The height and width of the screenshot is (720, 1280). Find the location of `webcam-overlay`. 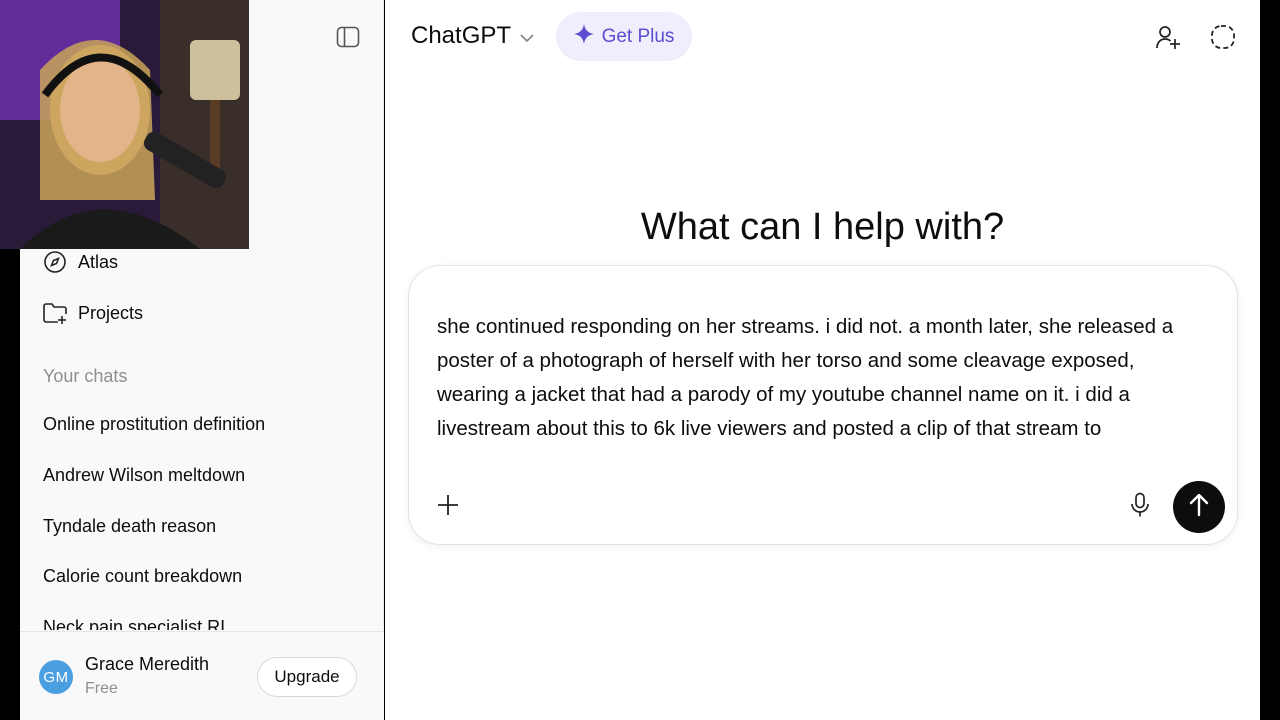

webcam-overlay is located at coordinates (124, 124).